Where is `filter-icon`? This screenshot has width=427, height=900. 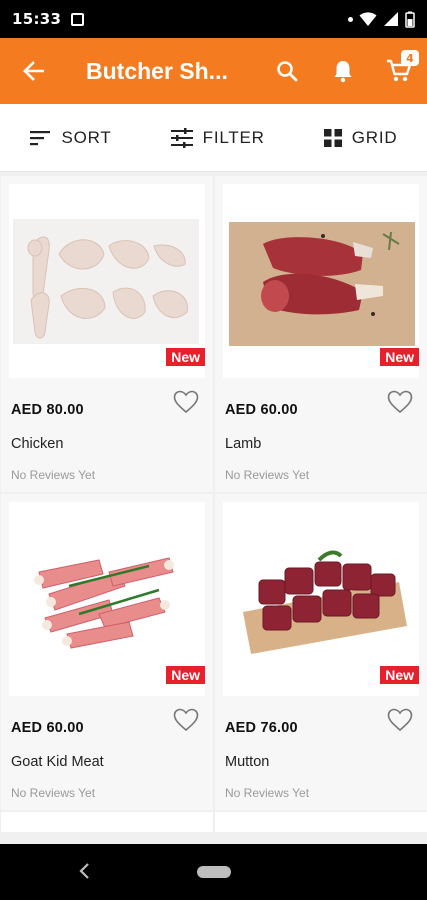 filter-icon is located at coordinates (181, 137).